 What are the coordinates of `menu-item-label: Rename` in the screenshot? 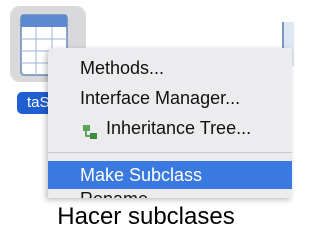 It's located at (114, 191).